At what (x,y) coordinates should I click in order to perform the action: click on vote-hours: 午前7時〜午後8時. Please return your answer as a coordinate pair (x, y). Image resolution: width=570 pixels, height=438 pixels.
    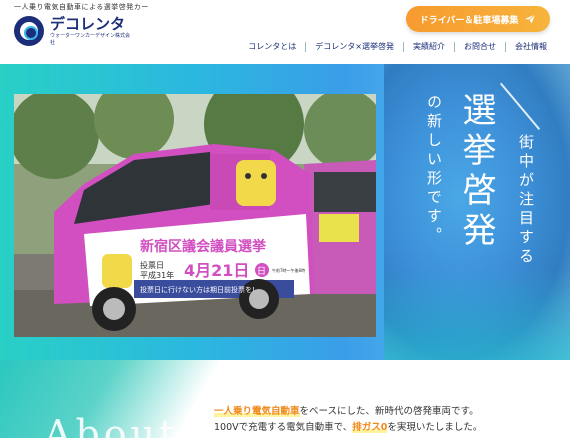
    Looking at the image, I should click on (288, 270).